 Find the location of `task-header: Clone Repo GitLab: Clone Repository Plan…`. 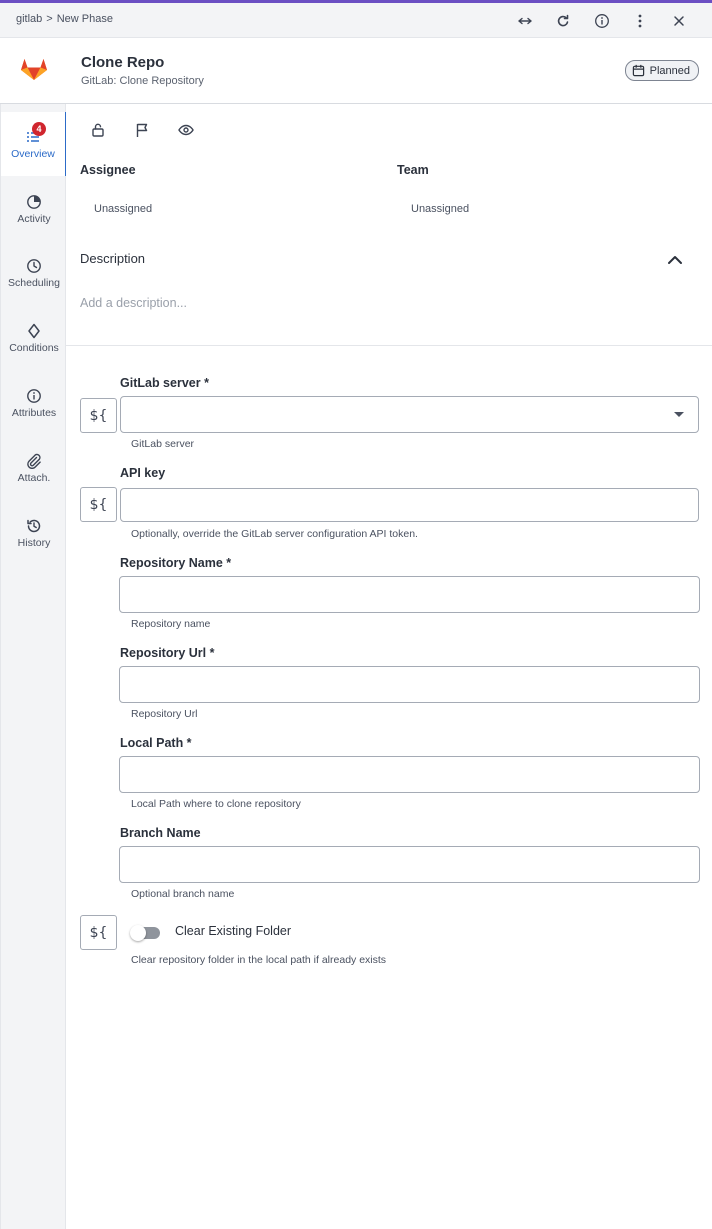

task-header: Clone Repo GitLab: Clone Repository Plan… is located at coordinates (356, 71).